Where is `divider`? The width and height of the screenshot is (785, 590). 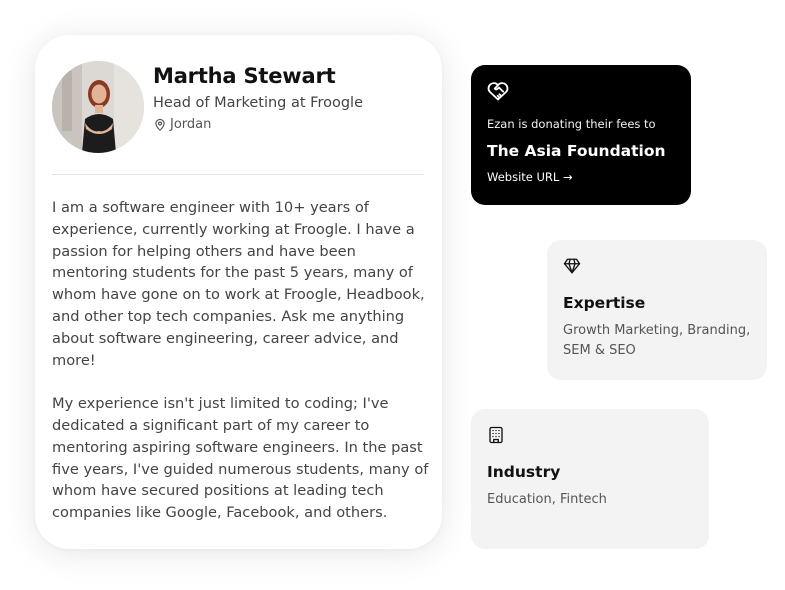
divider is located at coordinates (238, 174).